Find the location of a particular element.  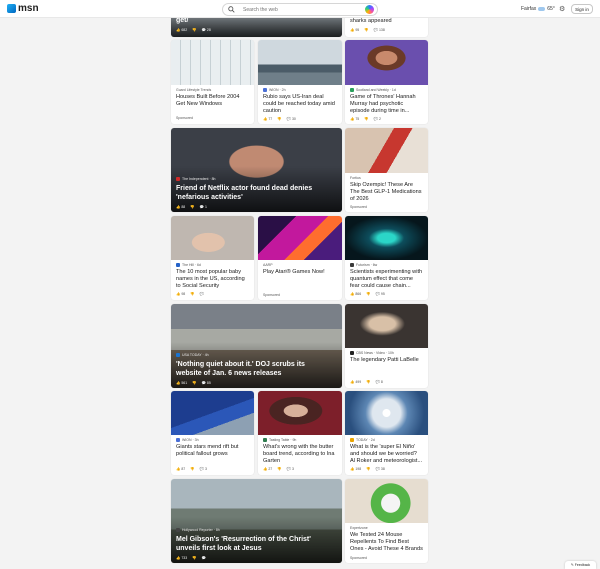

like-button: 👍 499 is located at coordinates (355, 382).